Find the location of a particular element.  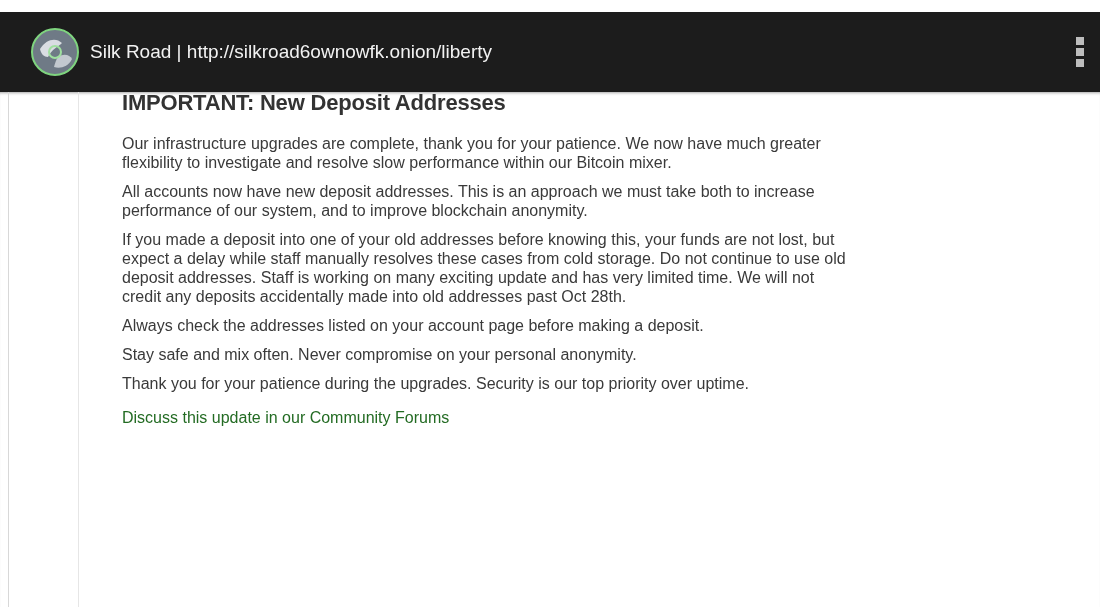

paragraph: All accounts now have new deposit addresses. This is an approach we must take both to increase performance of our system, and to improve blockchain anonymity. is located at coordinates (469, 201).